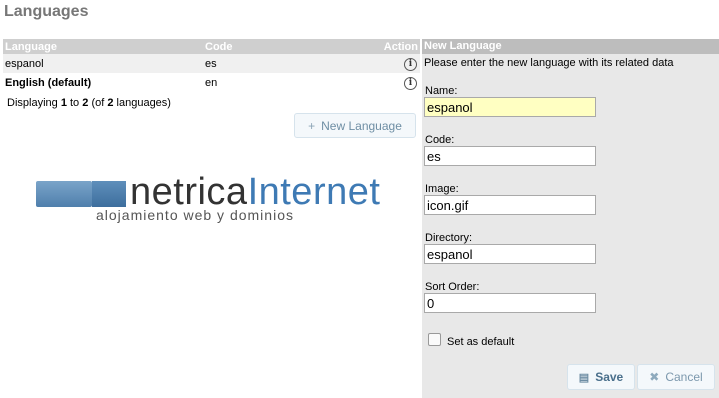 The image size is (719, 398). What do you see at coordinates (510, 254) in the screenshot?
I see `directory-field` at bounding box center [510, 254].